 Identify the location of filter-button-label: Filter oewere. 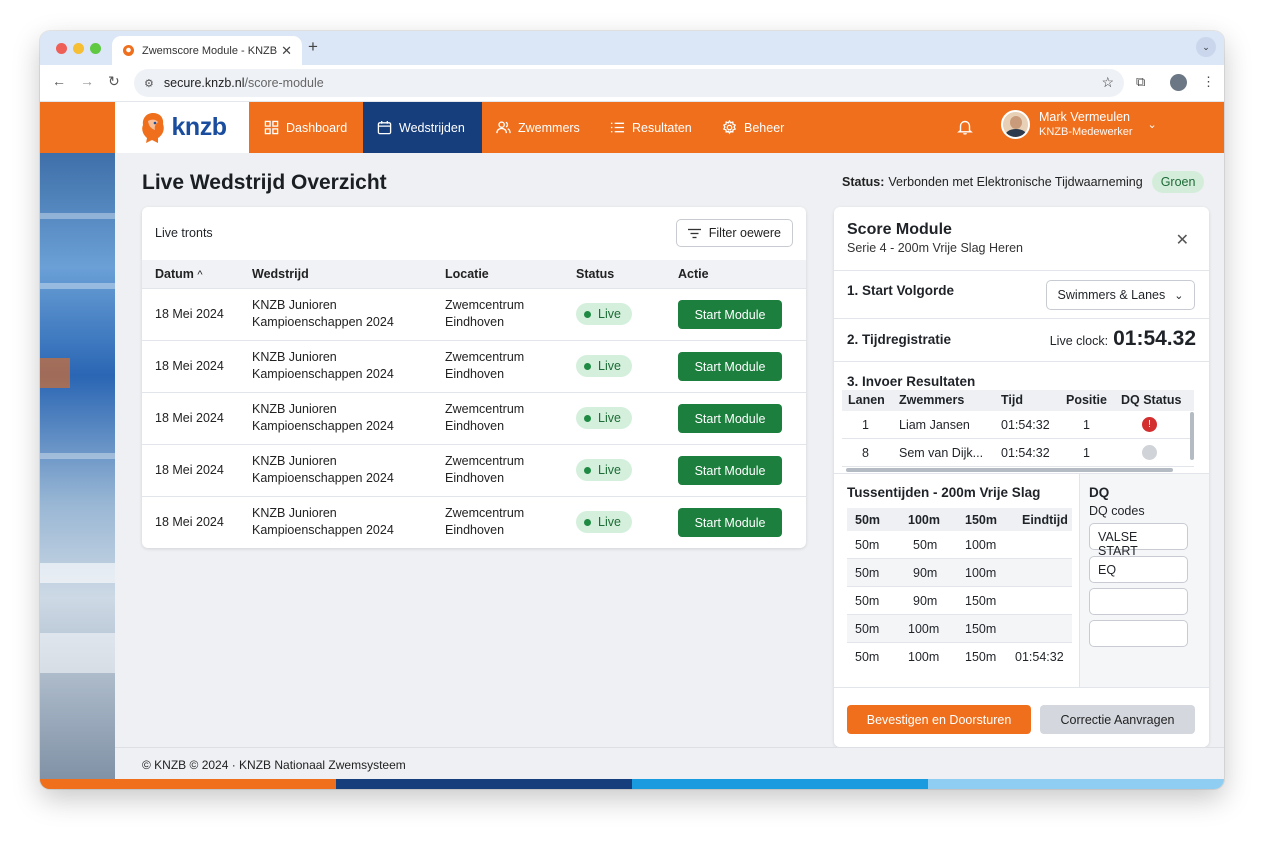
(744, 233).